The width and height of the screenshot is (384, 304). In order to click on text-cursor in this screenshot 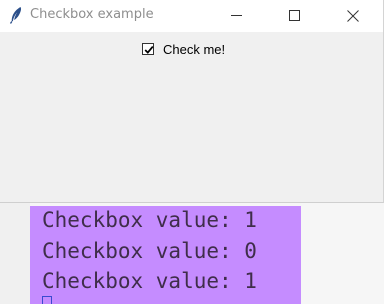, I will do `click(47, 300)`.